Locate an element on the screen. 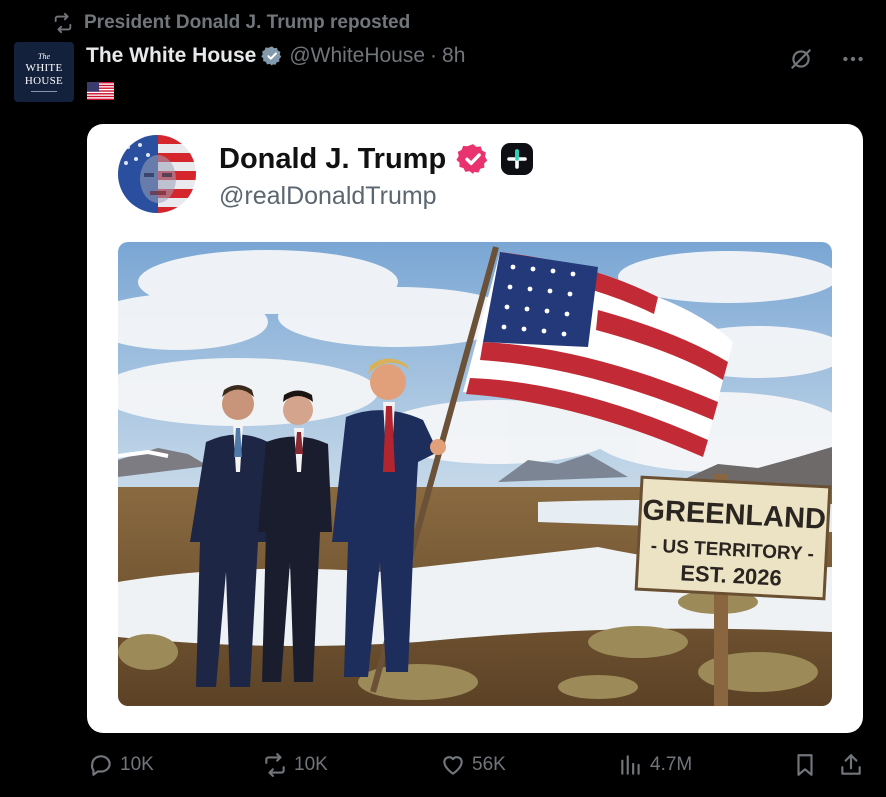 The width and height of the screenshot is (886, 797). repost-text: President Donald J. Trump reposted is located at coordinates (247, 22).